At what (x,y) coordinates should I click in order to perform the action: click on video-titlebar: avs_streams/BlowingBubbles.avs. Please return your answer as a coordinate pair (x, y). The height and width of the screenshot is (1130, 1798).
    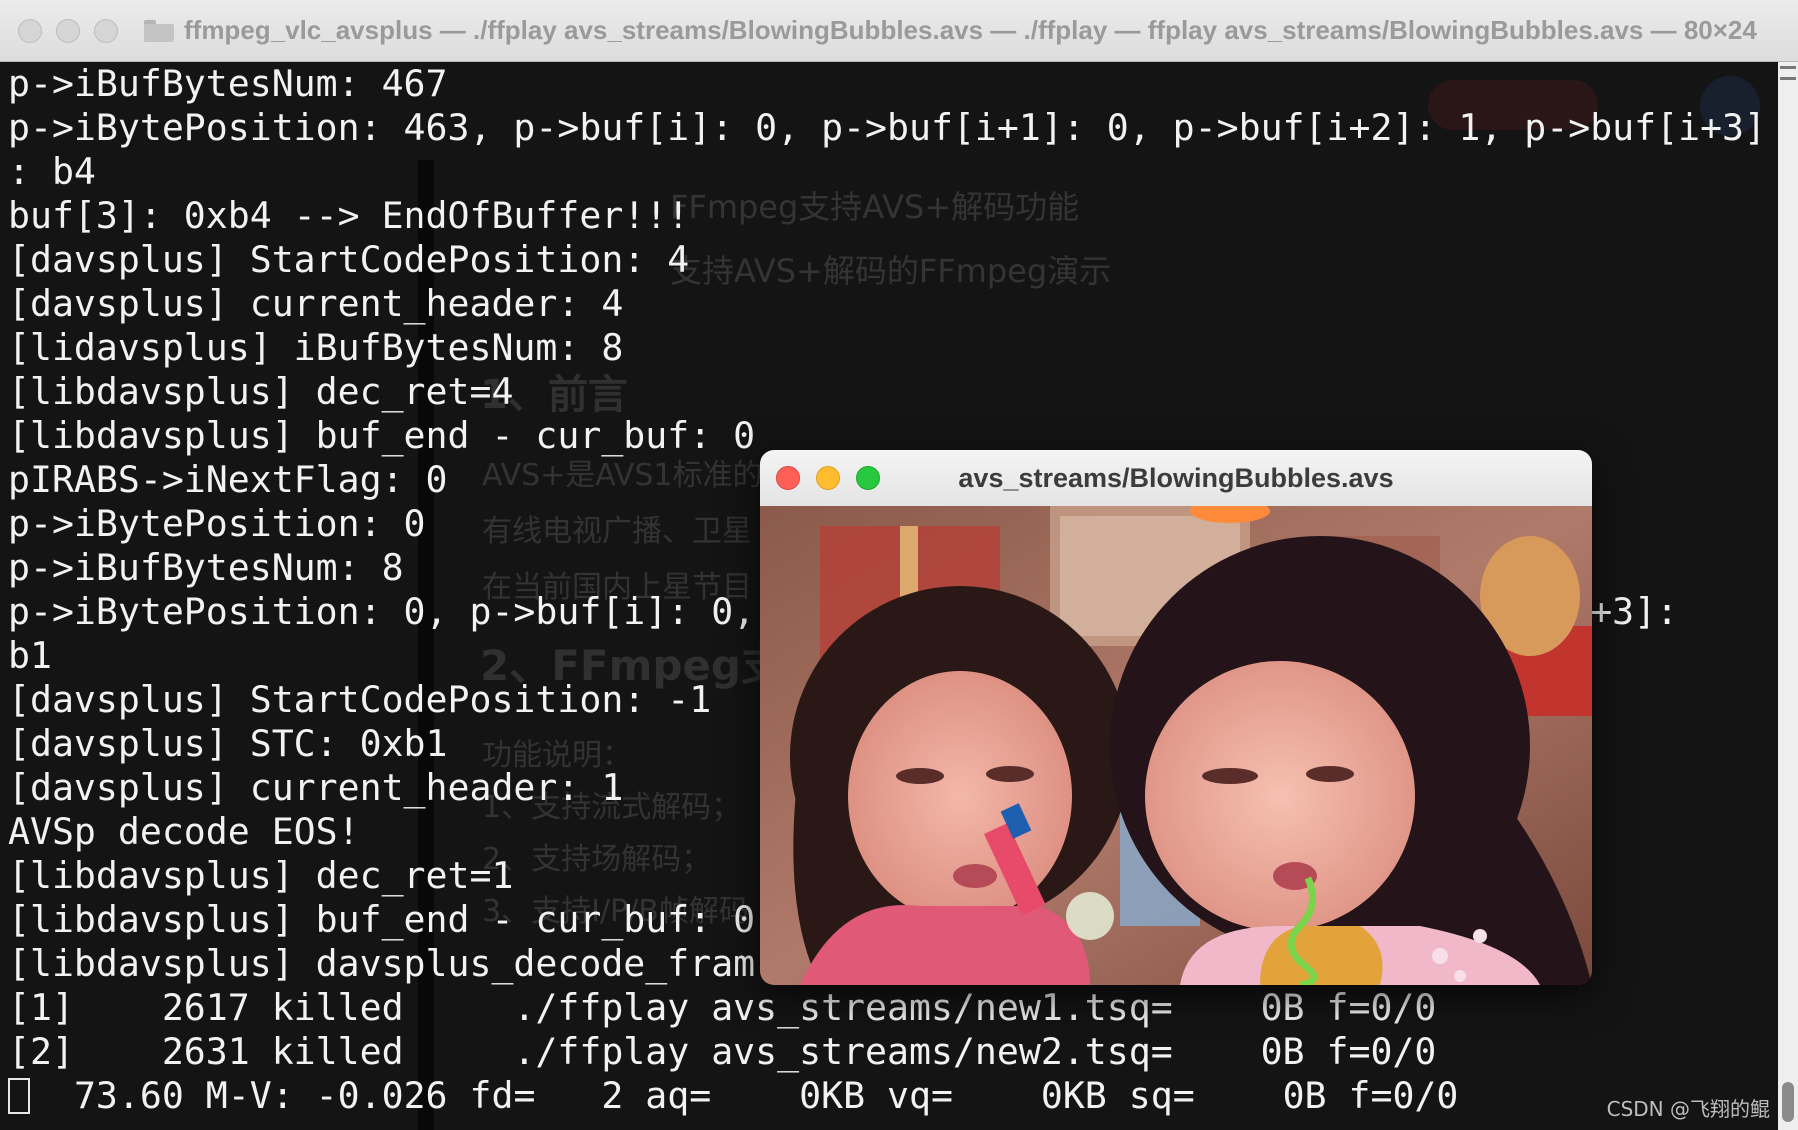
    Looking at the image, I should click on (1176, 478).